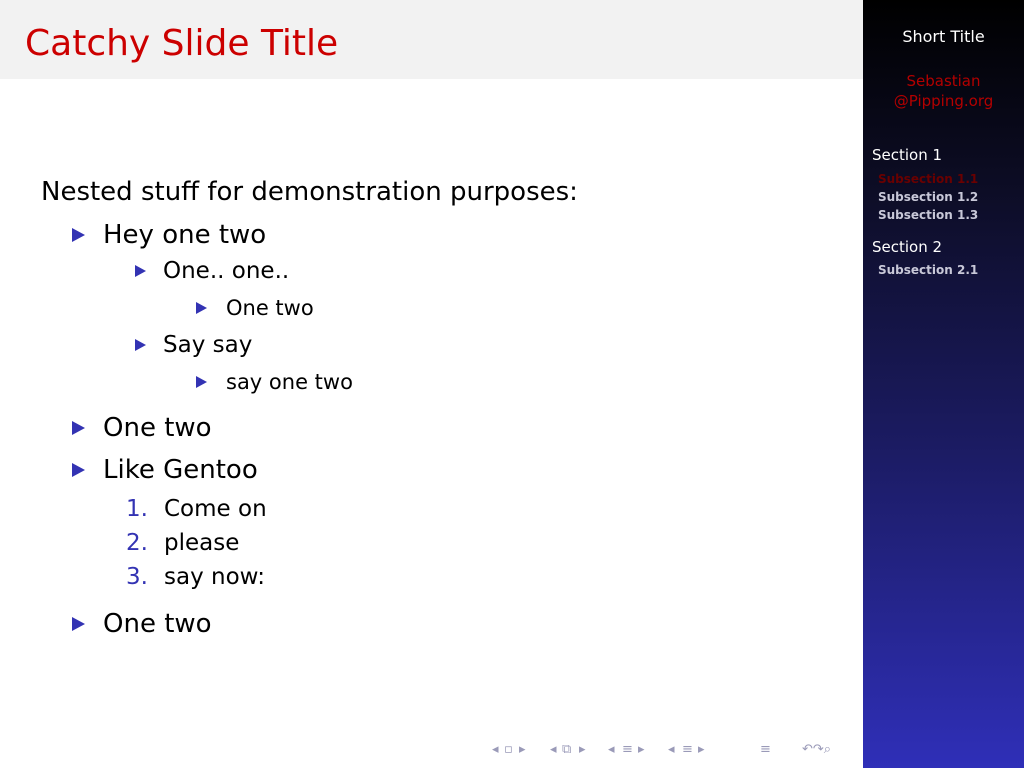 The width and height of the screenshot is (1024, 768). I want to click on nav-subsection-icon: ⧉, so click(566, 749).